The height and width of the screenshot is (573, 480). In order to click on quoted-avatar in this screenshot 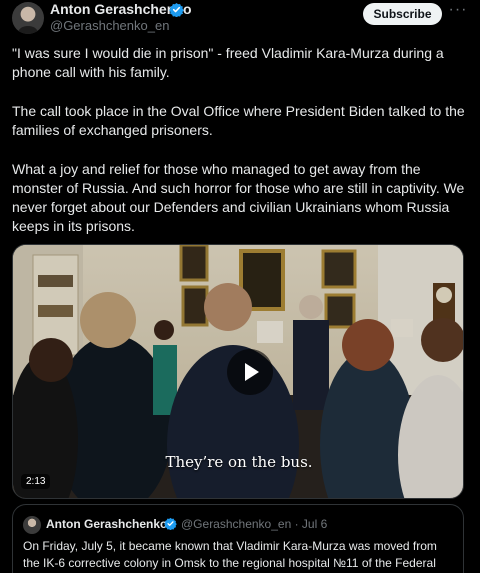, I will do `click(32, 525)`.